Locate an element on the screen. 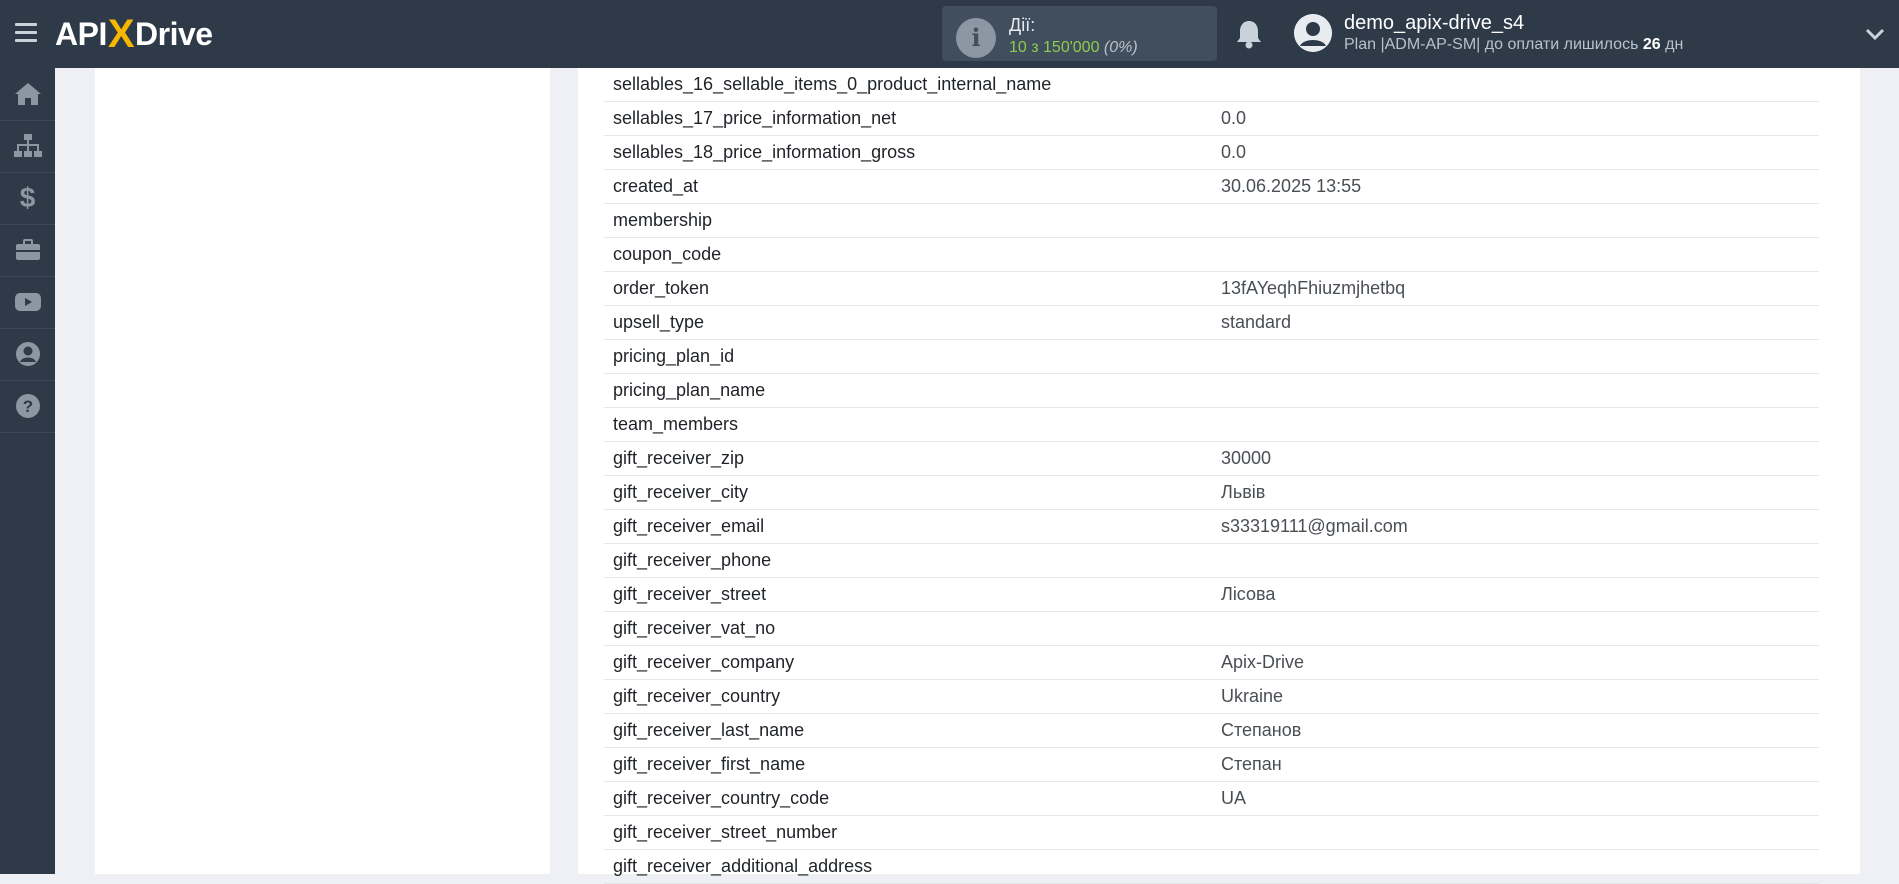 The width and height of the screenshot is (1899, 884). plan-days: 26 is located at coordinates (1651, 44).